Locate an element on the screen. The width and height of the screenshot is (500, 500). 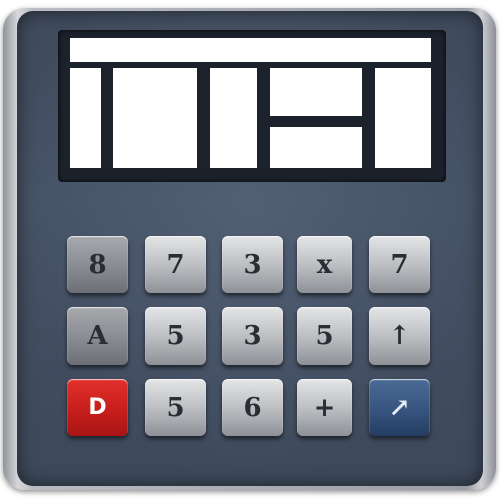
key-5: 5 is located at coordinates (175, 336).